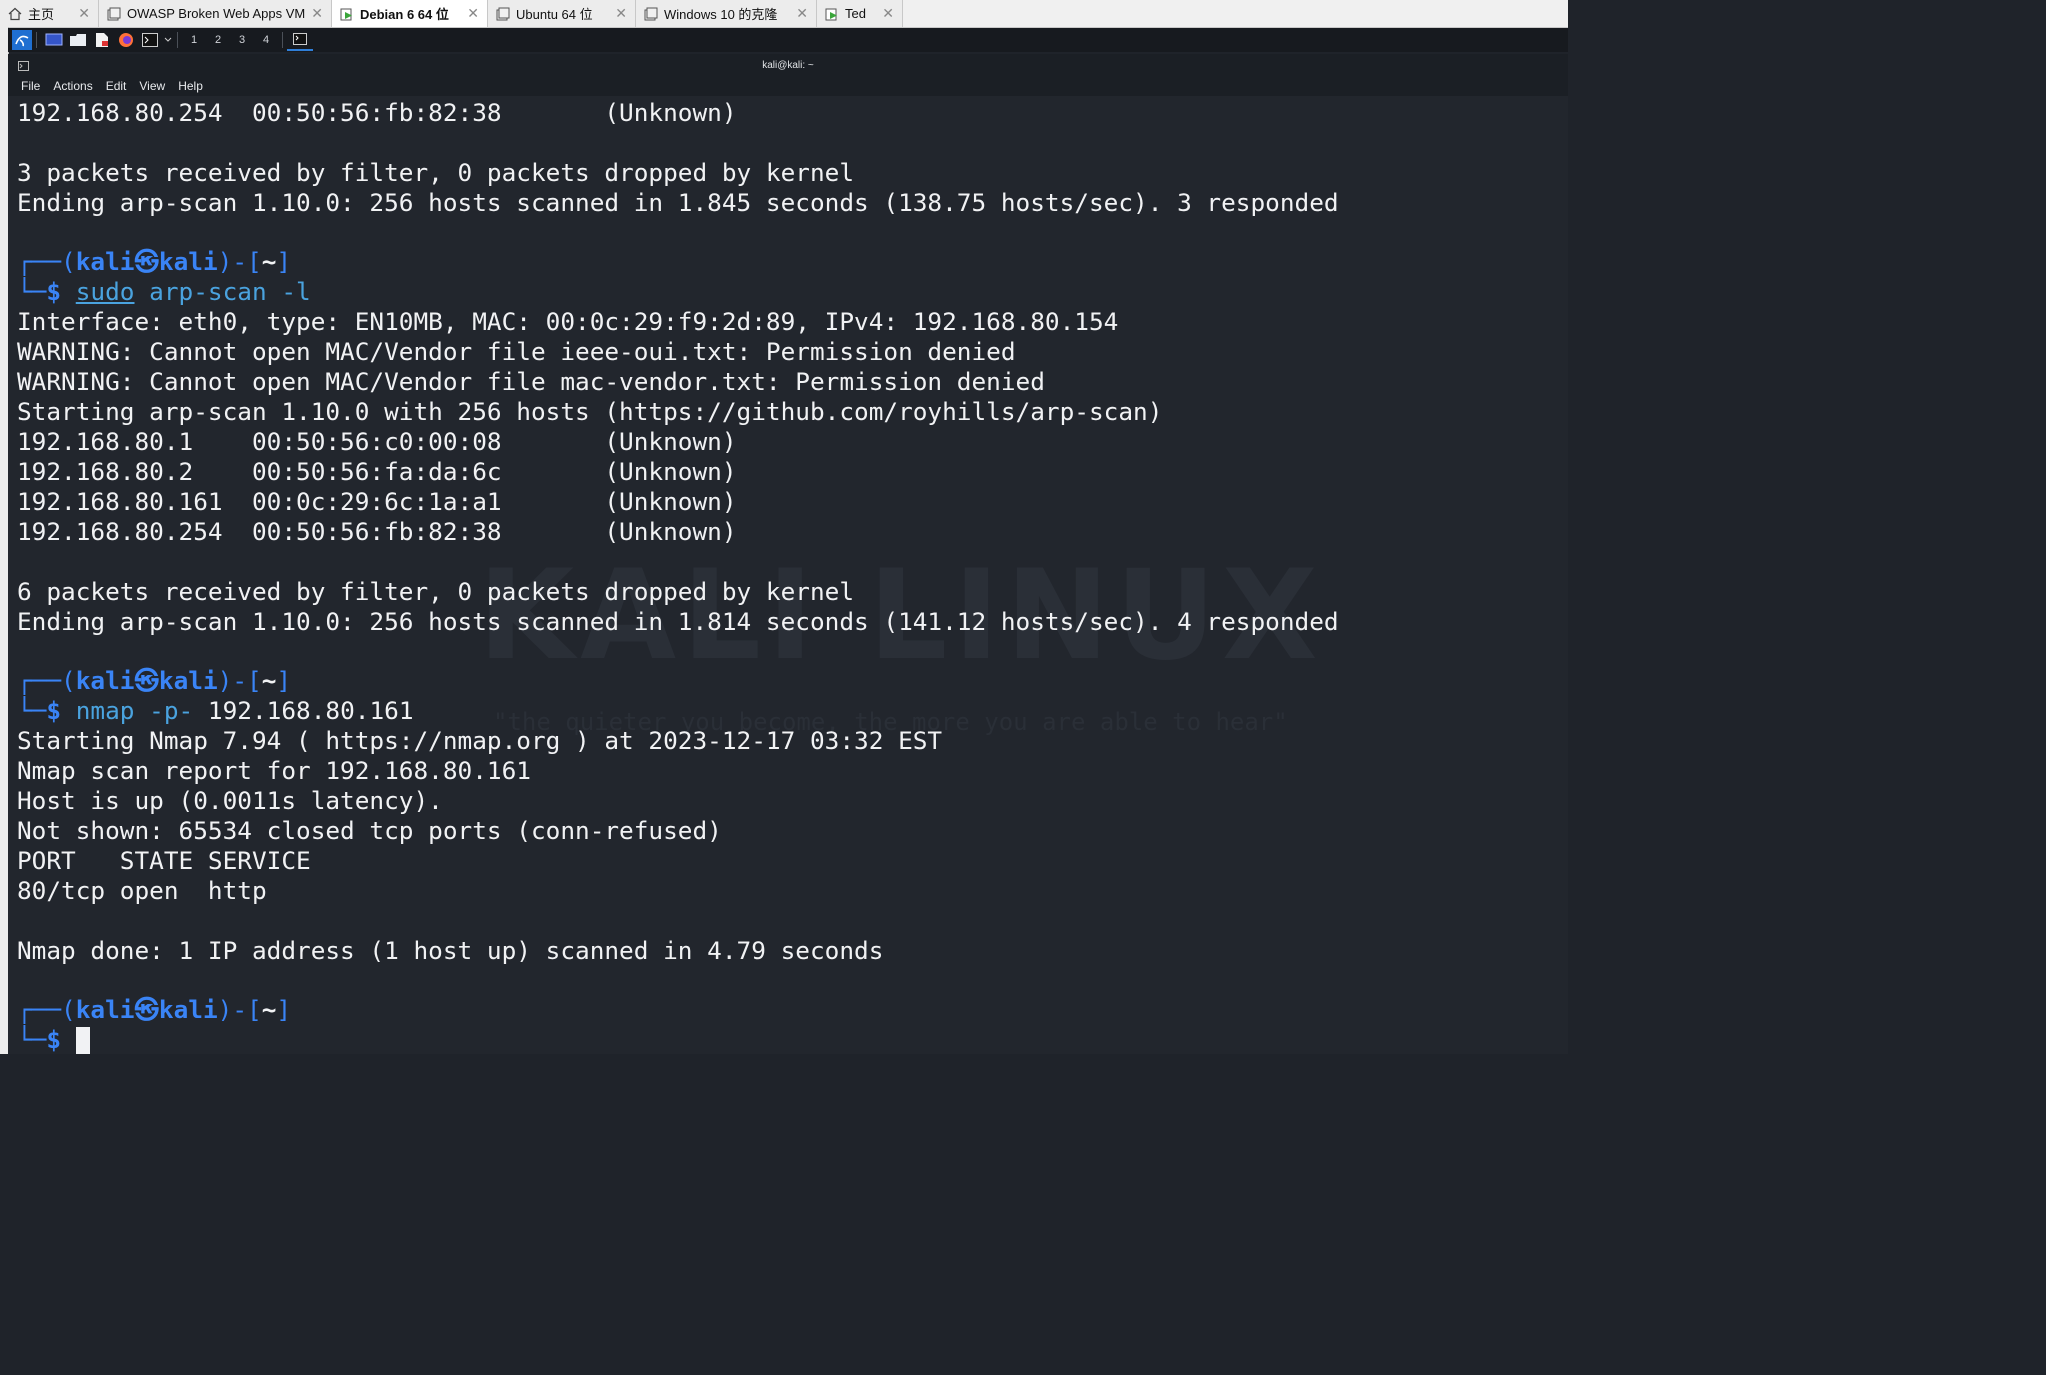  What do you see at coordinates (554, 14) in the screenshot?
I see `tab-label: Ubuntu 64 位` at bounding box center [554, 14].